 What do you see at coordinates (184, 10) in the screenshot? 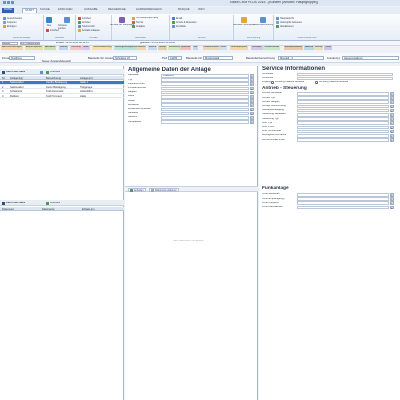
I see `tab-basque: BASQUE` at bounding box center [184, 10].